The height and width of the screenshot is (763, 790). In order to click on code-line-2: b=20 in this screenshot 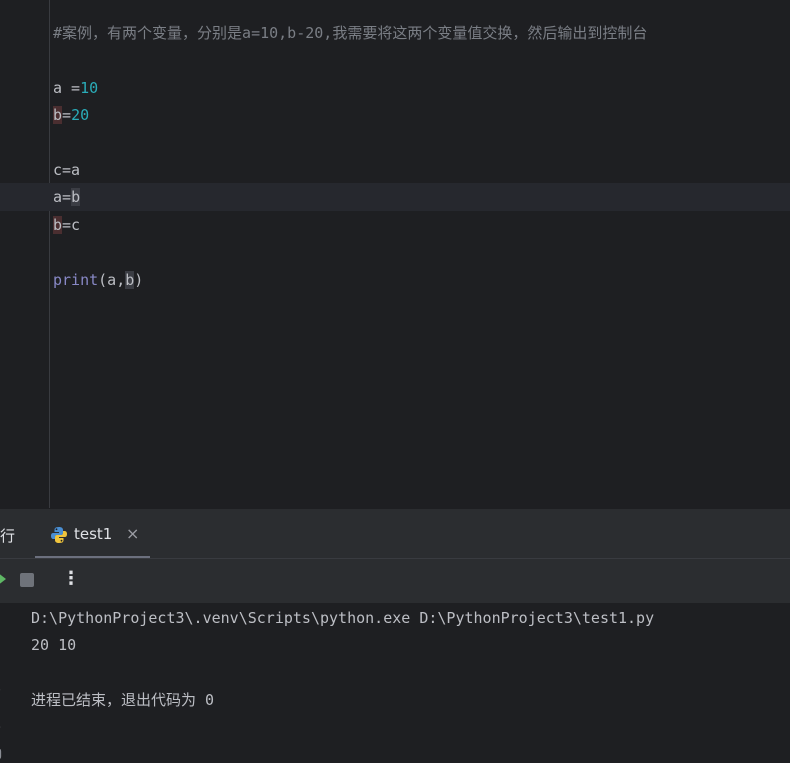, I will do `click(71, 115)`.